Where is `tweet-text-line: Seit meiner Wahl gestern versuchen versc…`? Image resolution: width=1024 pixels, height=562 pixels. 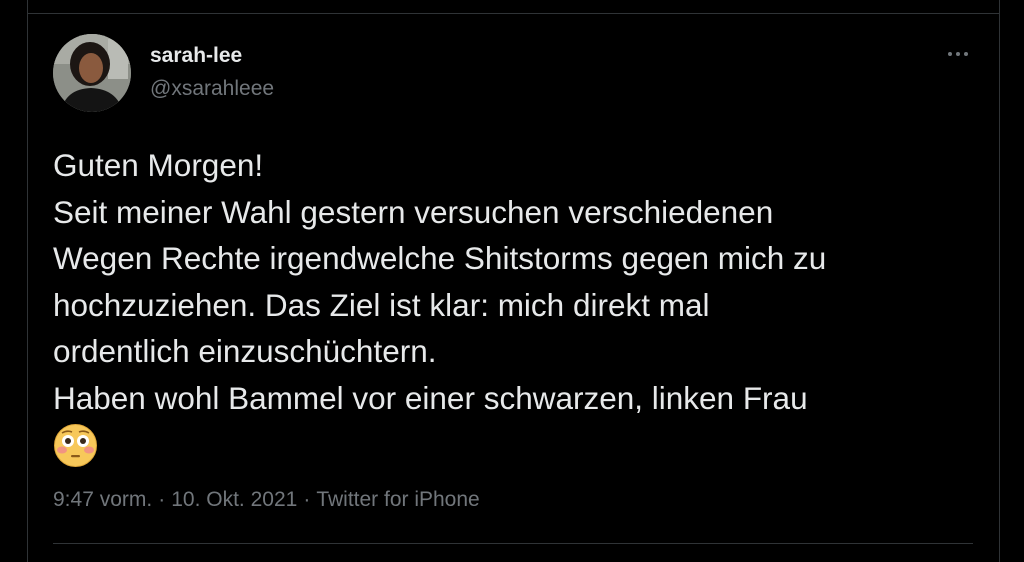 tweet-text-line: Seit meiner Wahl gestern versuchen versc… is located at coordinates (413, 211).